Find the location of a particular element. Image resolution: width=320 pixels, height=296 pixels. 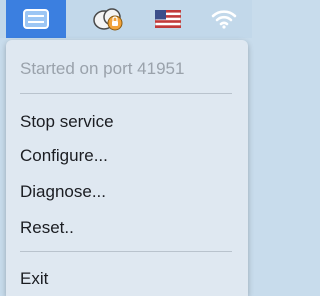

app-window-icon is located at coordinates (36, 19).